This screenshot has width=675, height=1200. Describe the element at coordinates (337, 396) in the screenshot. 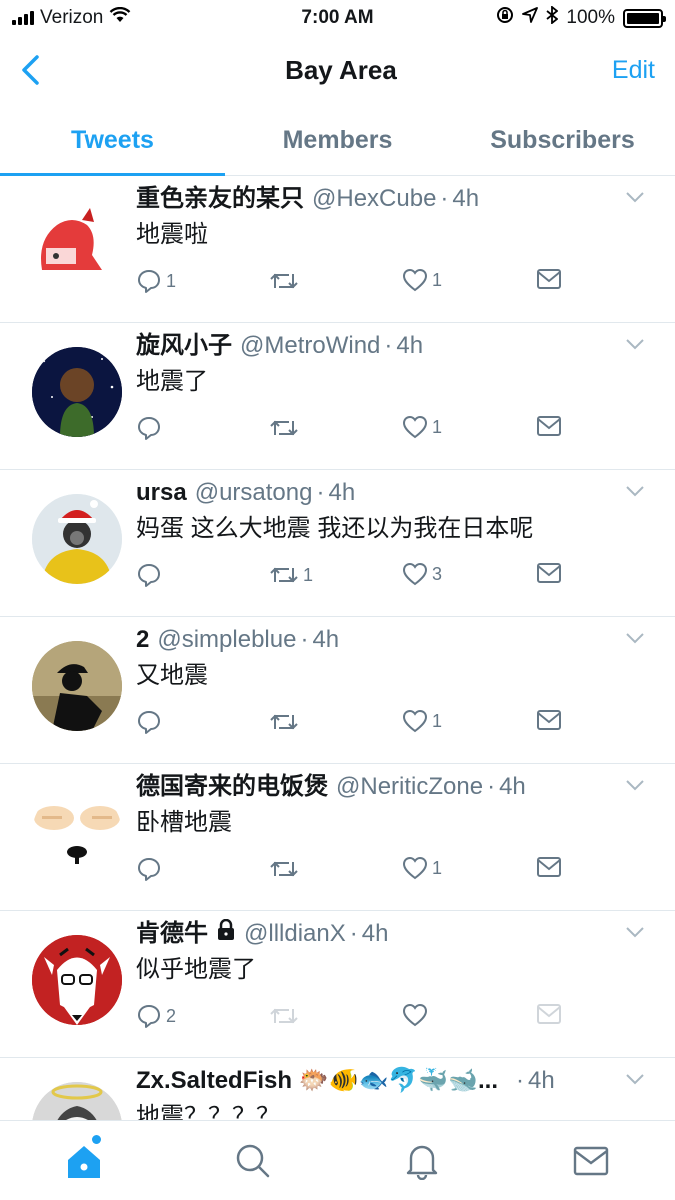

I see `tweet: 旋风小子 @MetroWind · 4h 地震了 1` at that location.